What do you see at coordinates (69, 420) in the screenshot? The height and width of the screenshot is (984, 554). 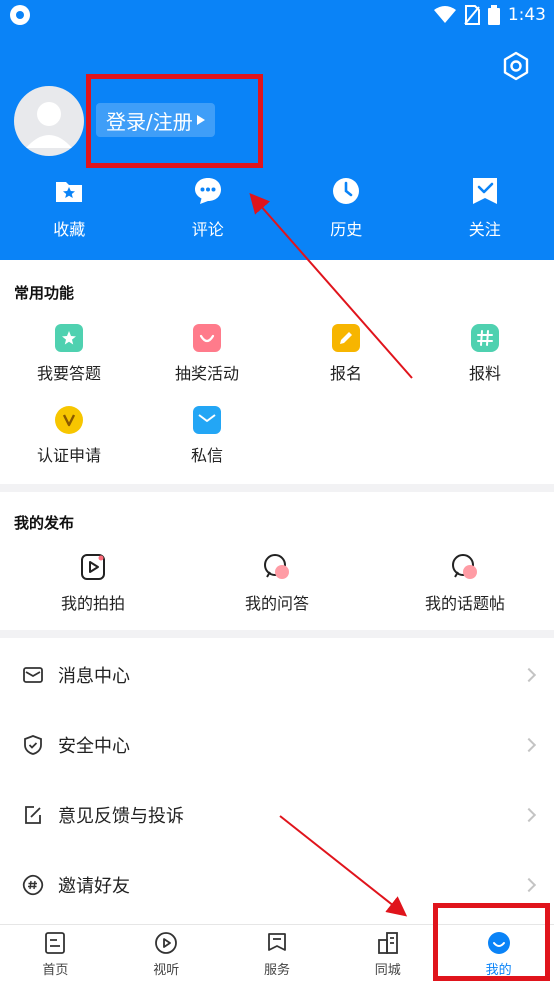 I see `verify-v-icon` at bounding box center [69, 420].